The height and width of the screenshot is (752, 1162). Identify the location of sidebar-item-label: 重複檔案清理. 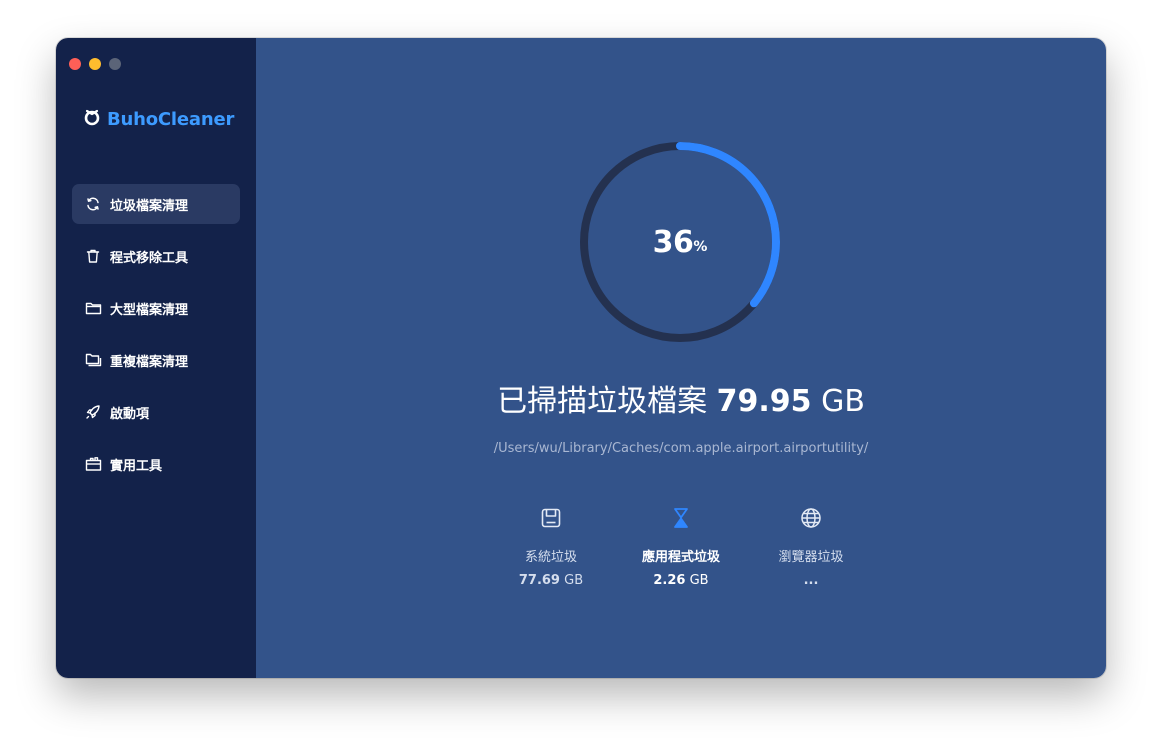
(149, 362).